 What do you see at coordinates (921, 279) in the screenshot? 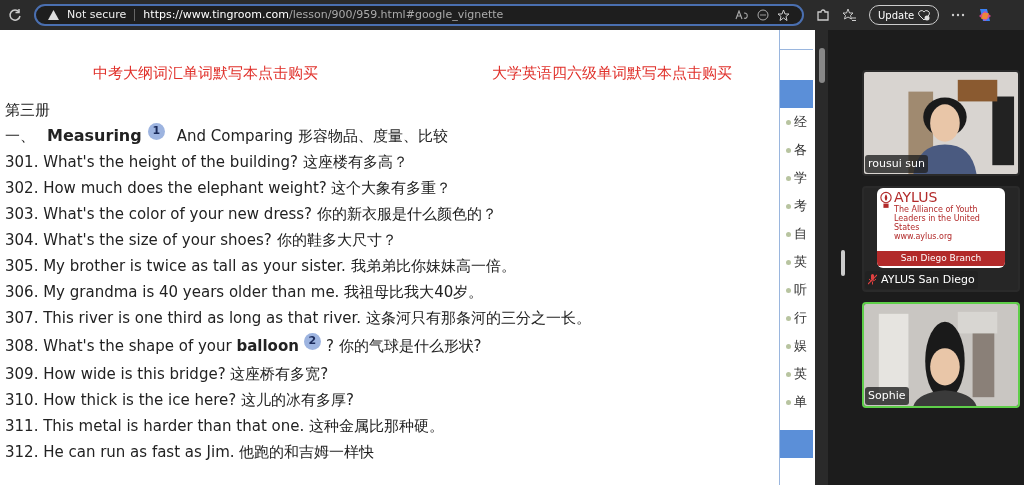
I see `participant-name: AYLUS San Diego` at bounding box center [921, 279].